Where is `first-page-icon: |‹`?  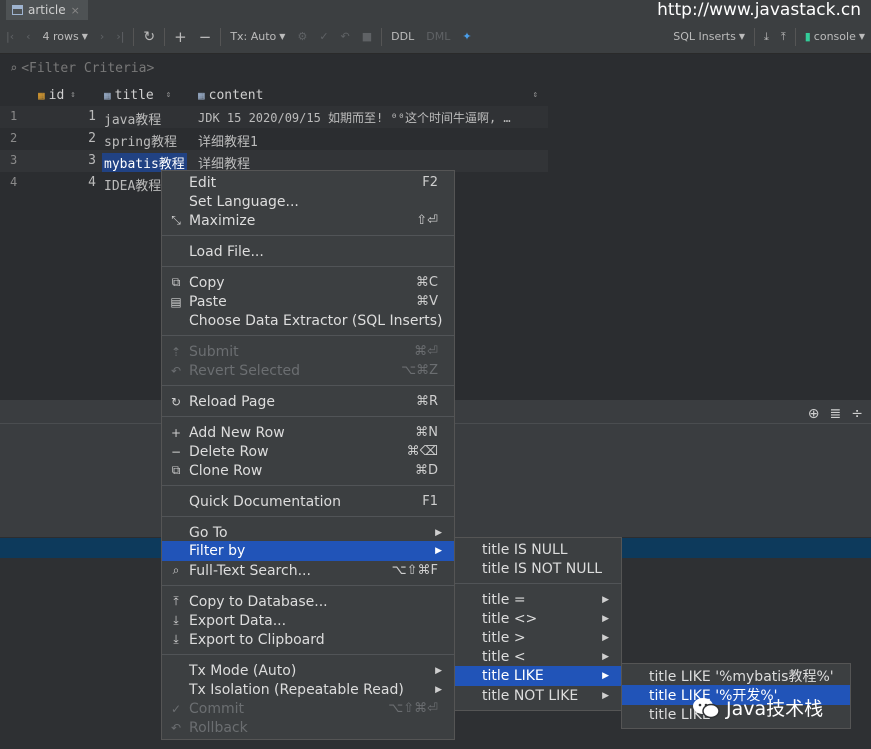
first-page-icon: |‹ is located at coordinates (10, 36).